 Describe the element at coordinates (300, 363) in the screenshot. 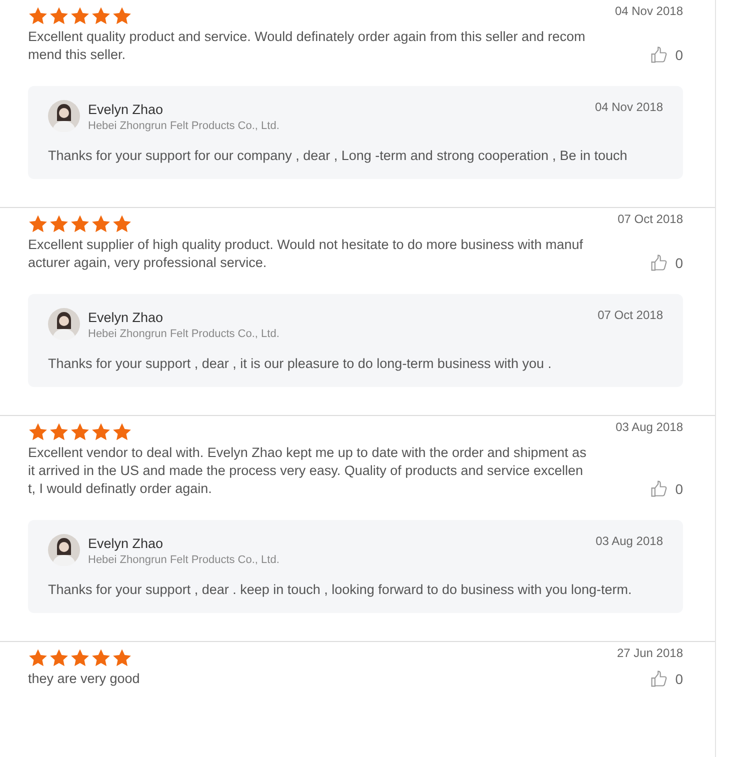

I see `reply-text: Thanks for your support , dear , it is our pleasure to do long-term business with you .` at that location.